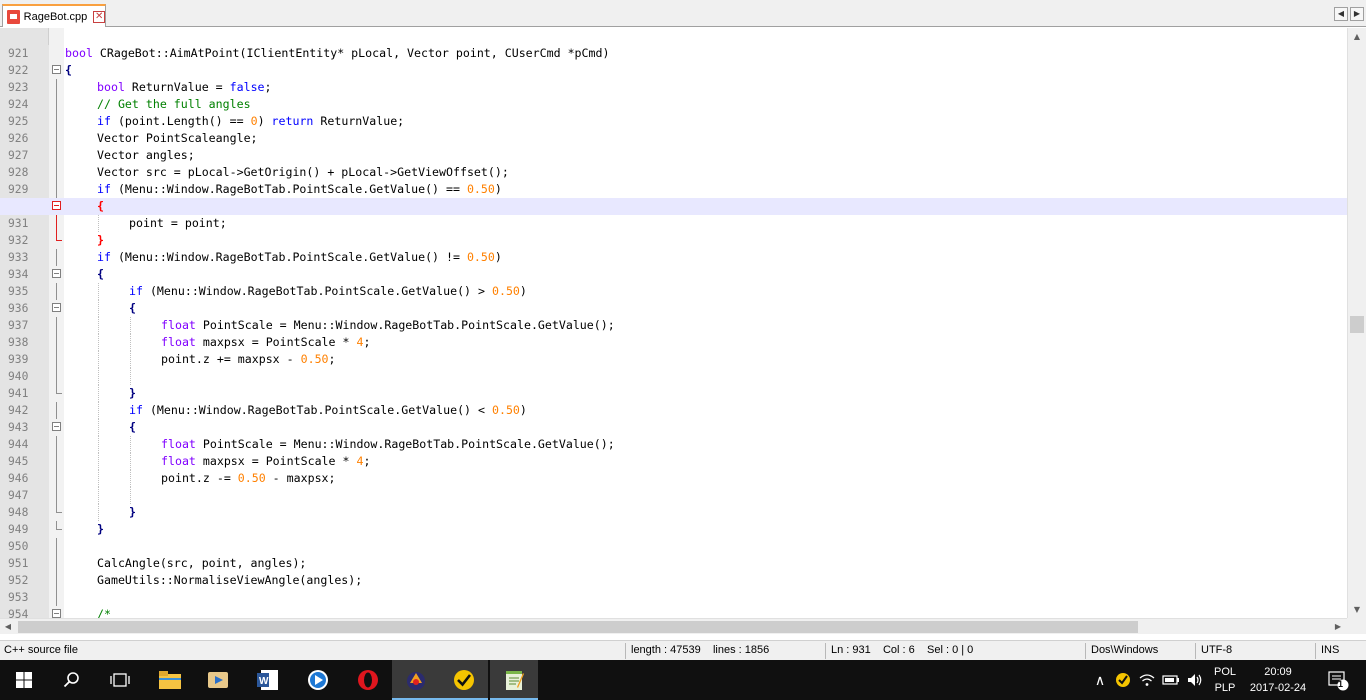 The image size is (1366, 700). What do you see at coordinates (231, 359) in the screenshot?
I see `code-token: point.z += maxpsx -` at bounding box center [231, 359].